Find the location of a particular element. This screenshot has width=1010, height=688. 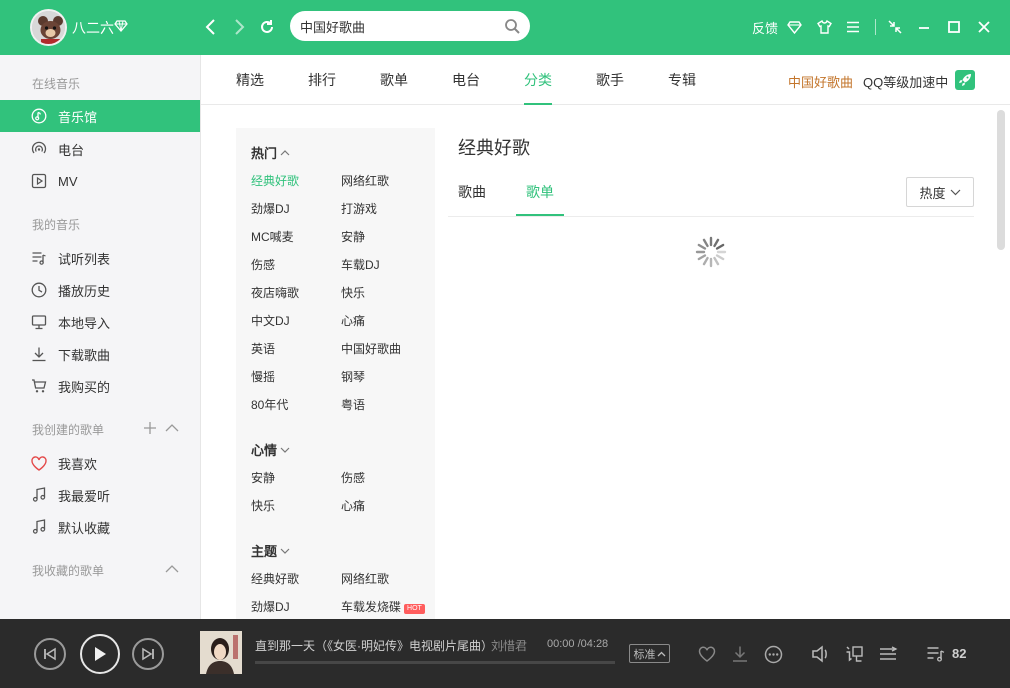

sidebar-item-purchased: 我购买的 is located at coordinates (100, 386).